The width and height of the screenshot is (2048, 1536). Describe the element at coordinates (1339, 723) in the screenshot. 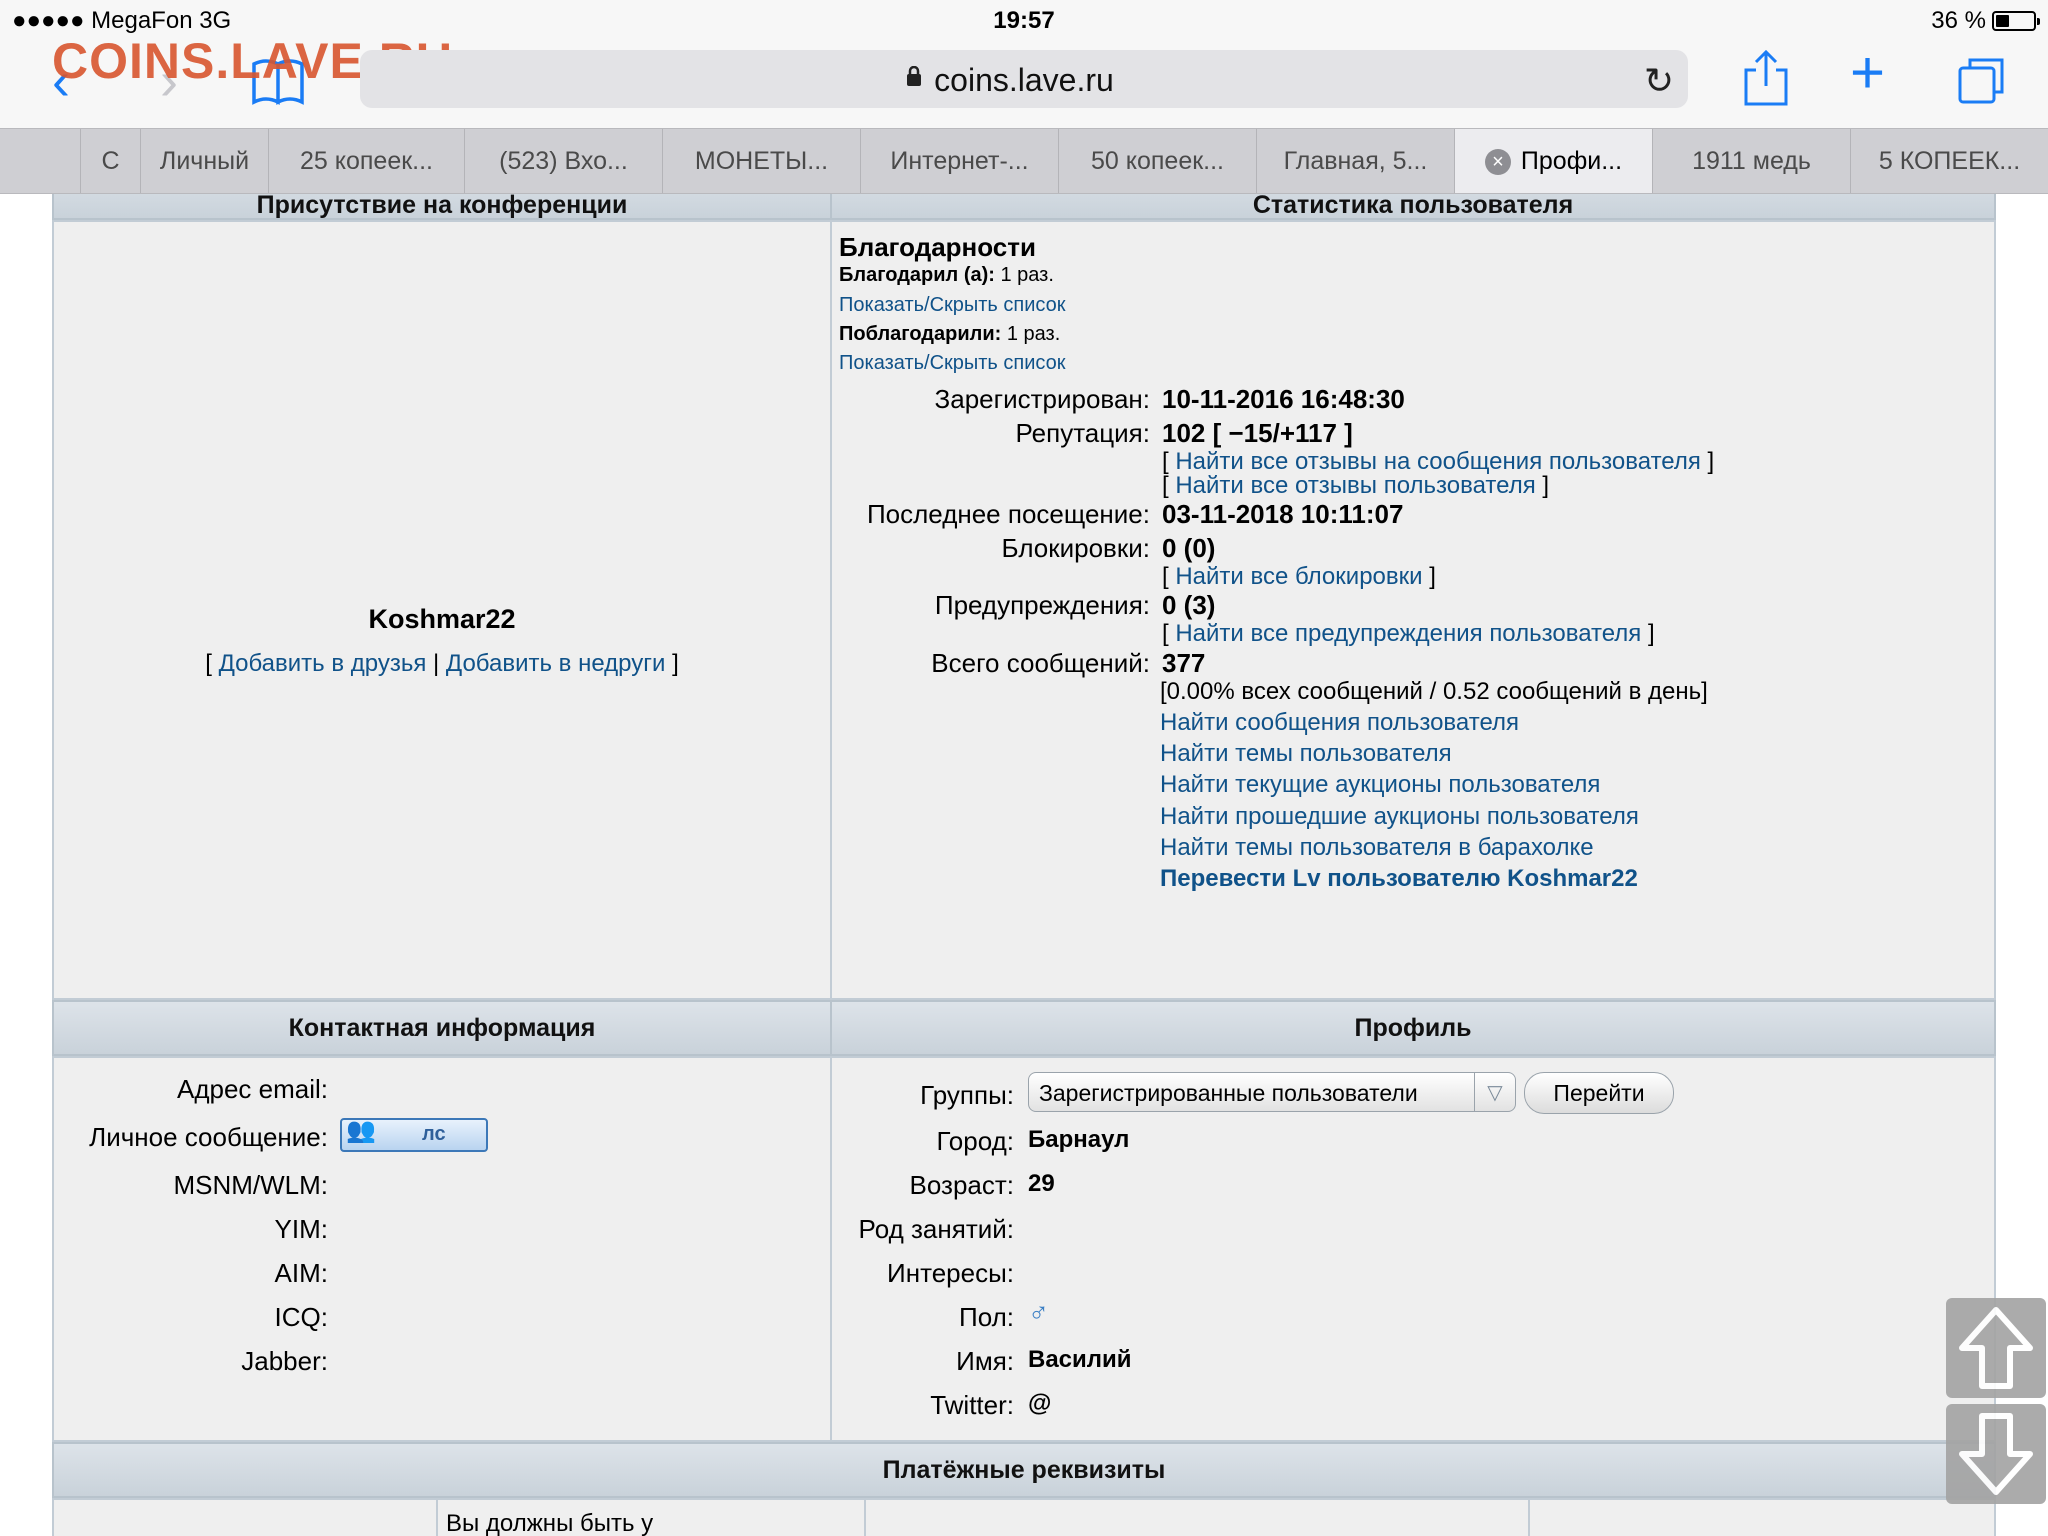

I see `find-posts-link: Найти сообщения пользователя` at that location.